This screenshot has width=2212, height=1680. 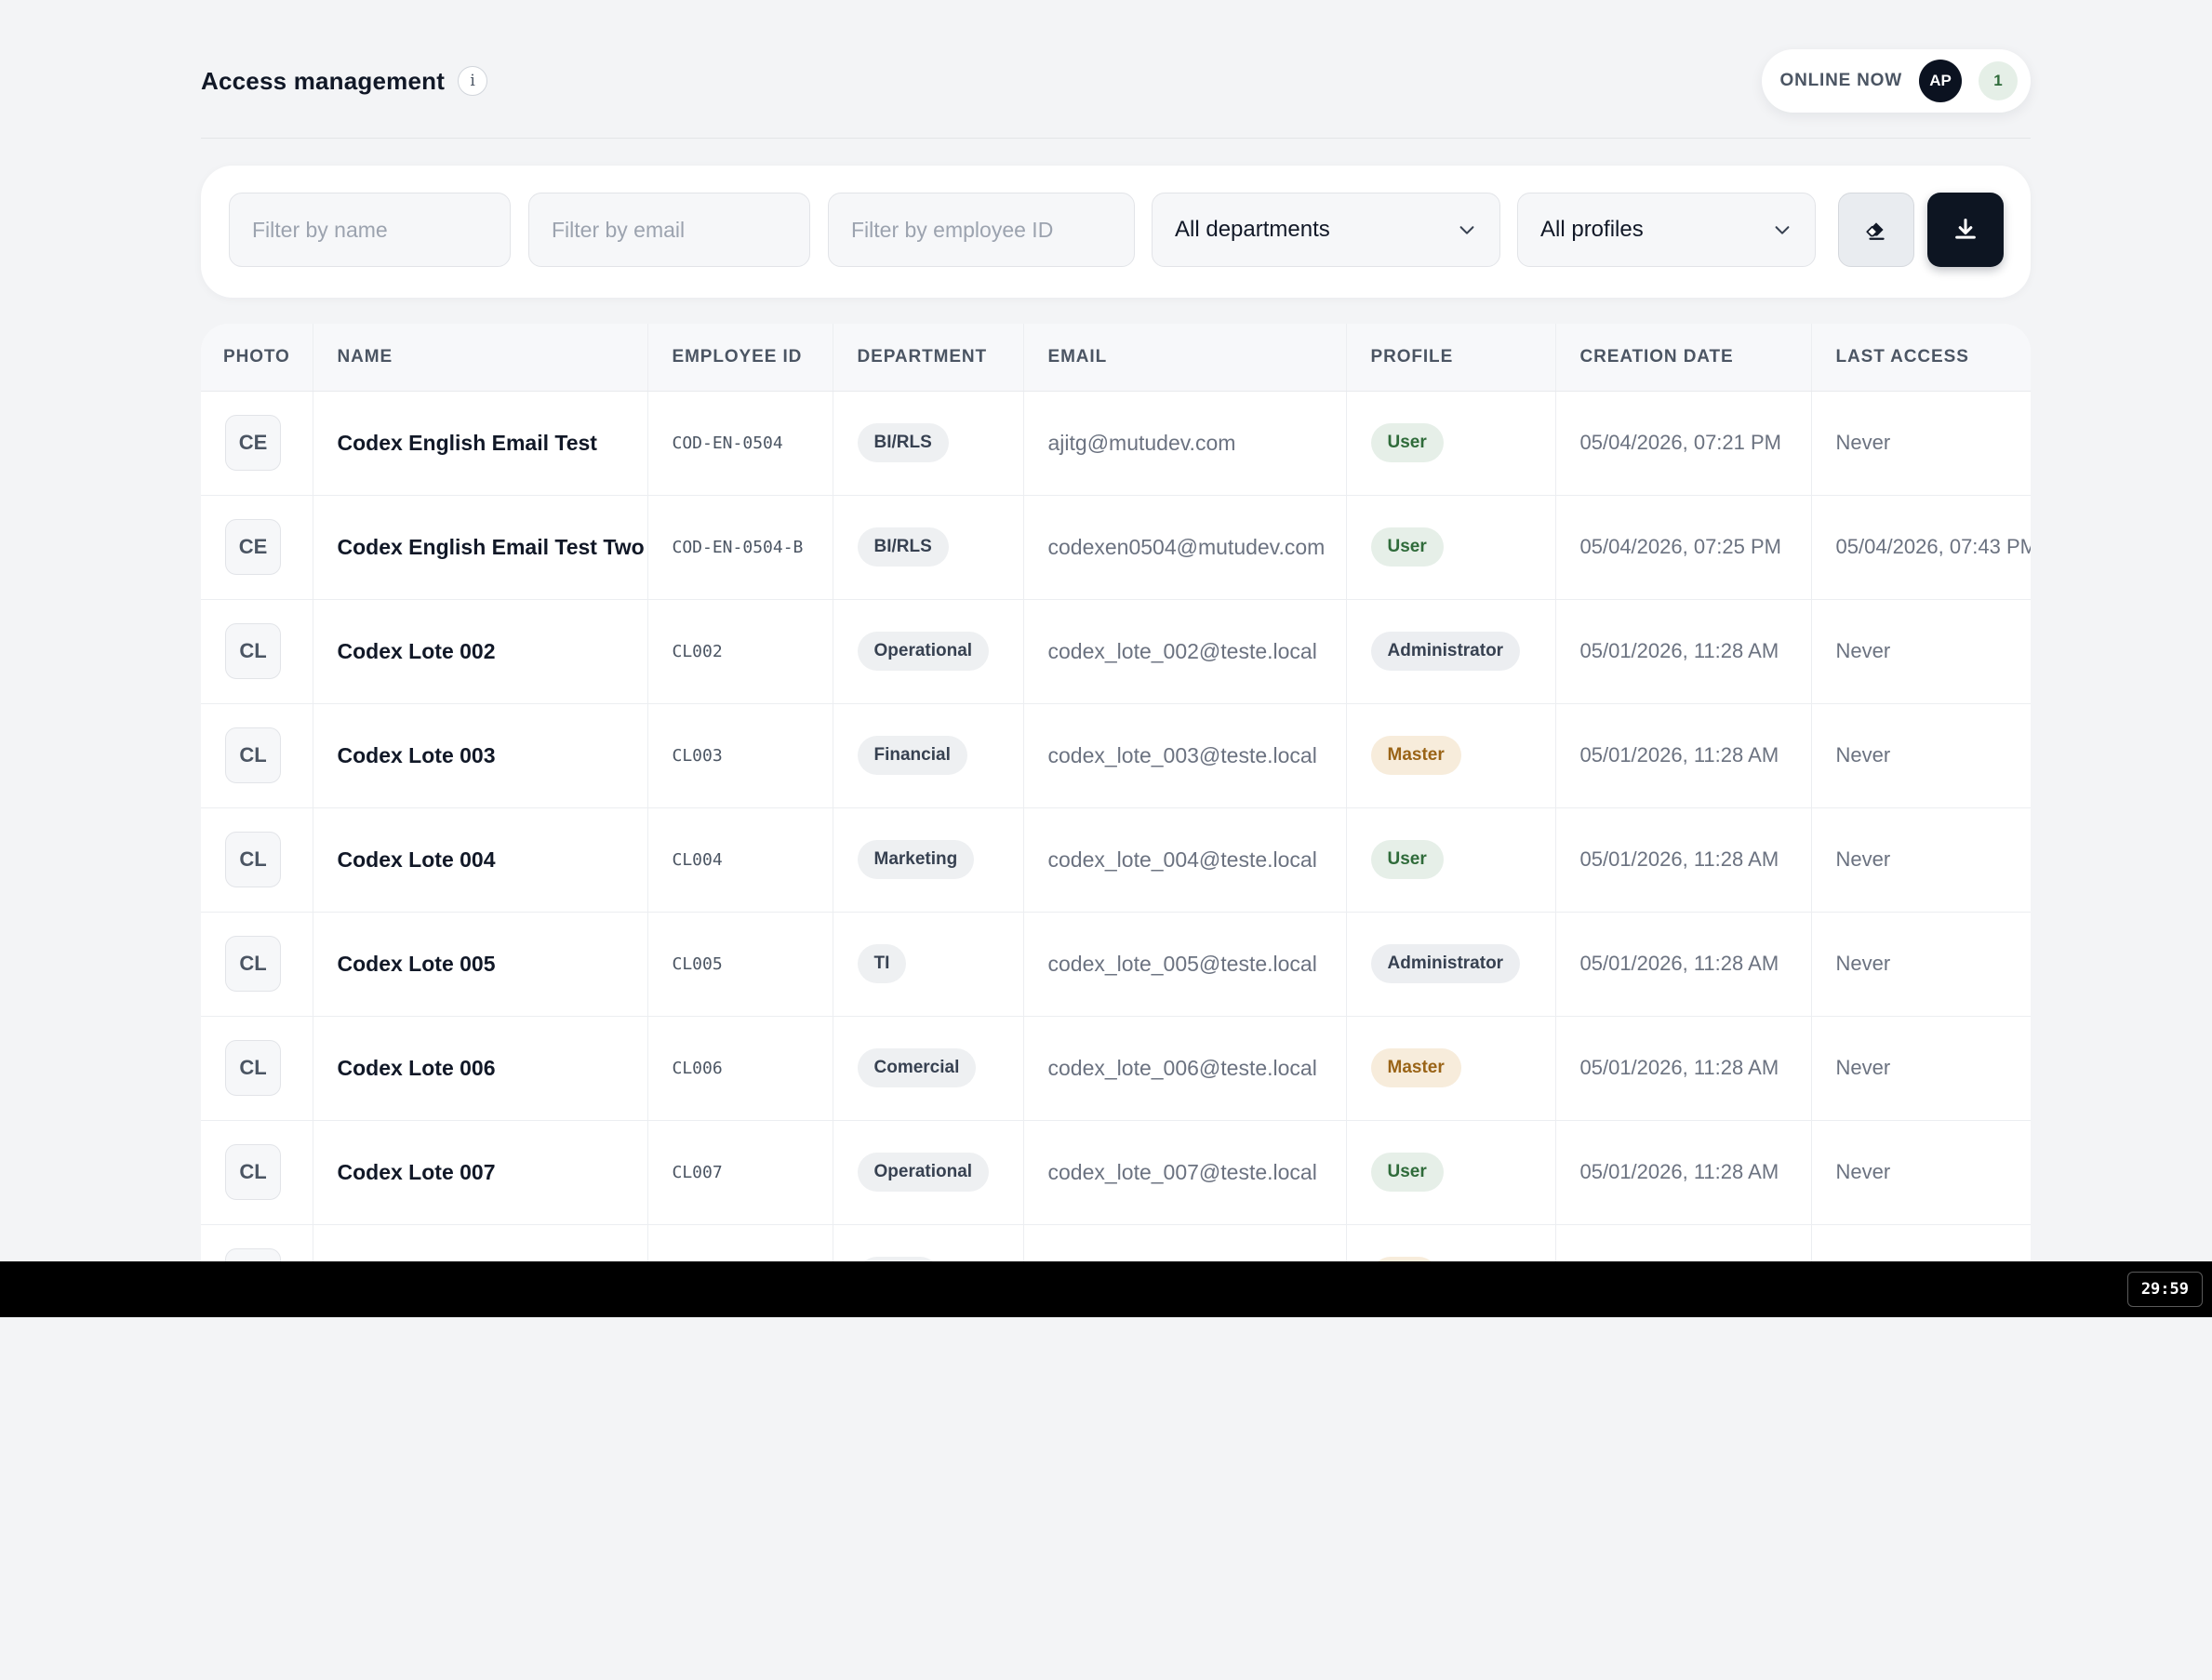 What do you see at coordinates (1185, 547) in the screenshot?
I see `user-email: codexen0504@mutudev.com` at bounding box center [1185, 547].